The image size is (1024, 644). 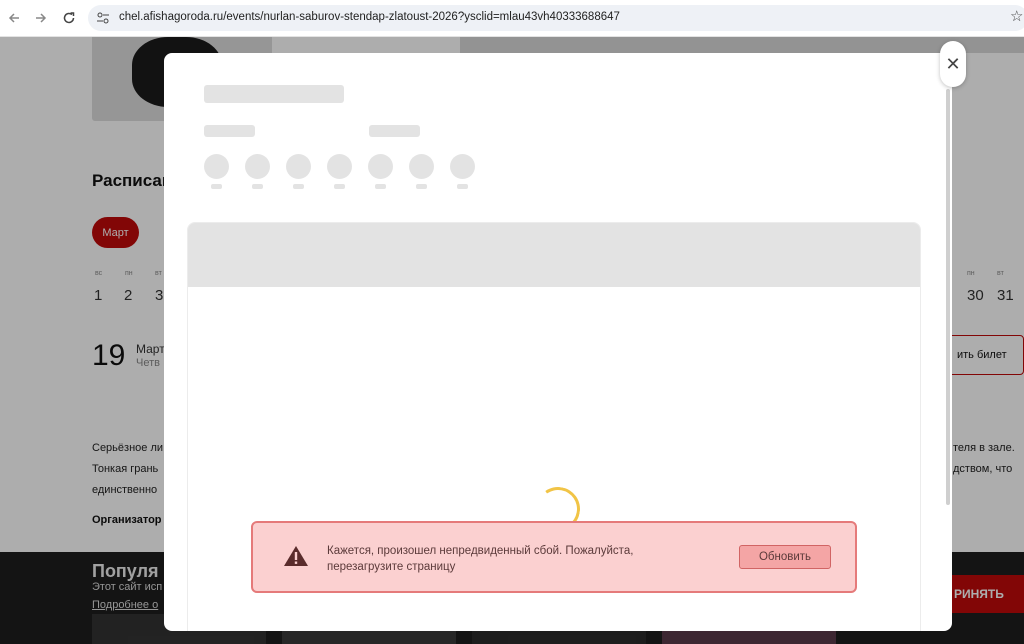 I want to click on reload-button: Обновить, so click(x=785, y=557).